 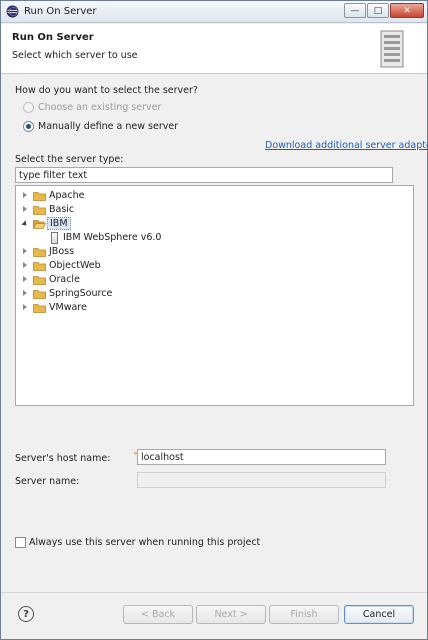 I want to click on always-use-checkbox, so click(x=20, y=542).